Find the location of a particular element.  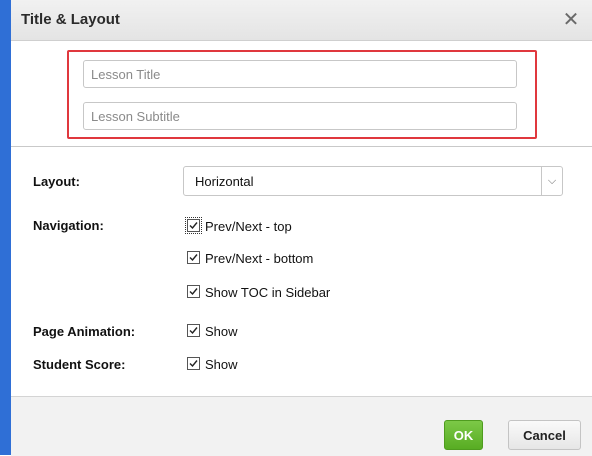

lesson-title-input is located at coordinates (300, 74).